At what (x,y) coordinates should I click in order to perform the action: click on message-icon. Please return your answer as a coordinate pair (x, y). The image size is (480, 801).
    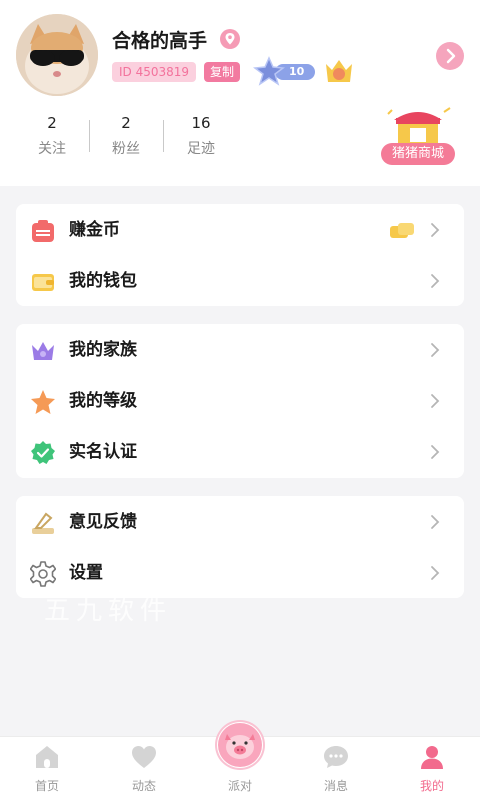
    Looking at the image, I should click on (336, 757).